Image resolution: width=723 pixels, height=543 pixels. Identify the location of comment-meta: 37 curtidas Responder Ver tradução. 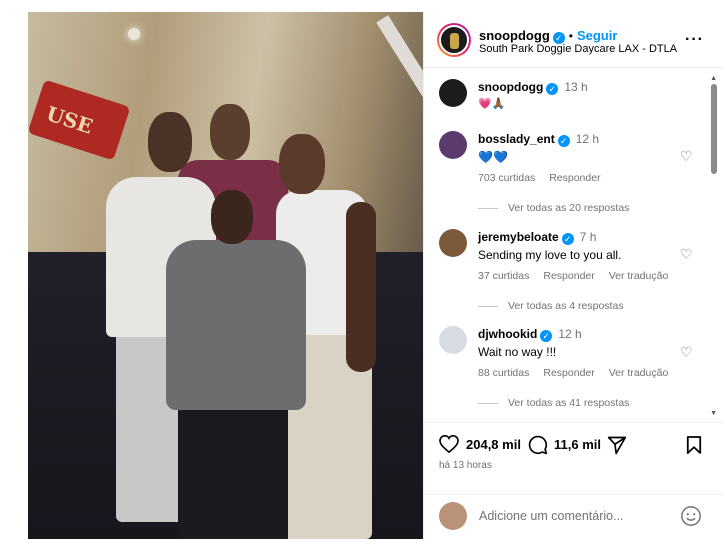
(580, 276).